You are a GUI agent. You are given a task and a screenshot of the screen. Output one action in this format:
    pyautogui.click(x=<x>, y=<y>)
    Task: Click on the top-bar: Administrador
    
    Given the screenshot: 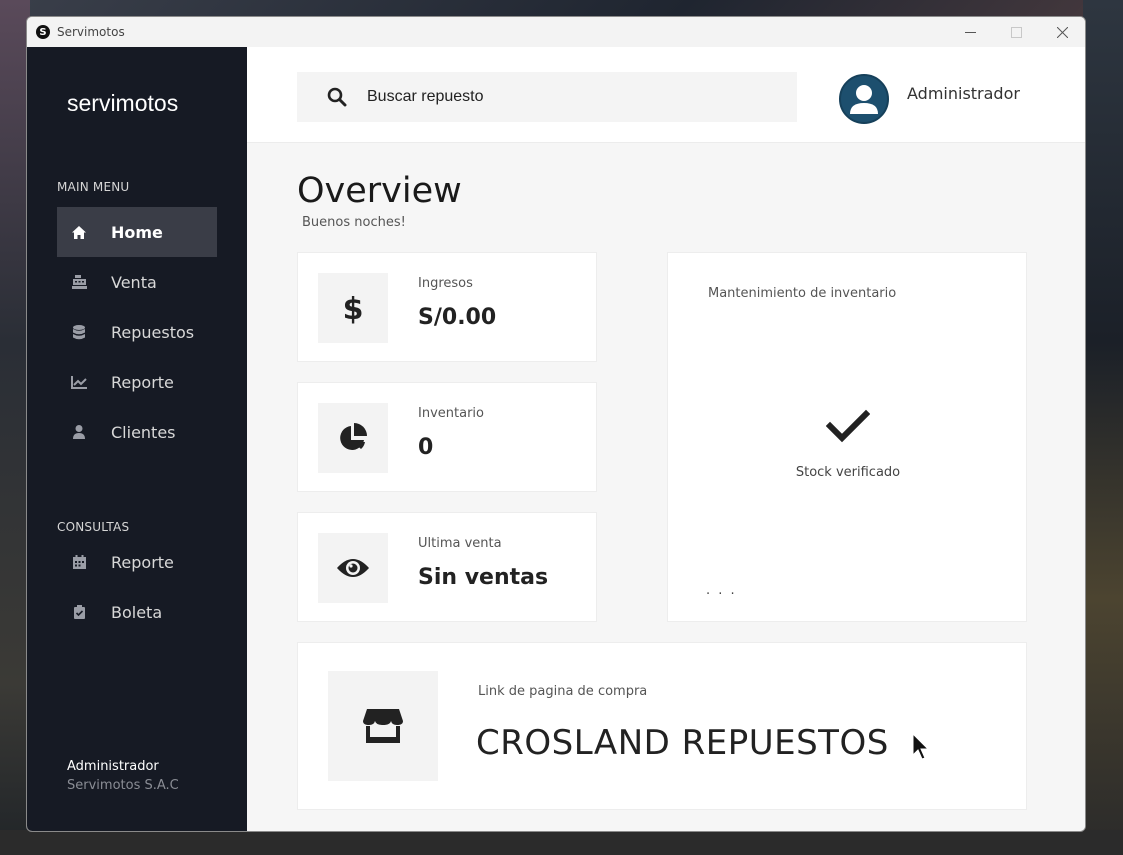 What is the action you would take?
    pyautogui.click(x=666, y=95)
    